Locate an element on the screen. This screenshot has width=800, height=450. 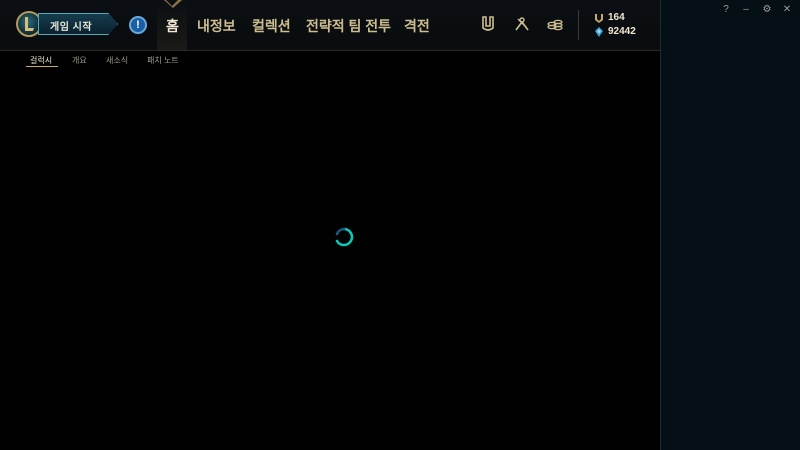
nav-clash: 격전 is located at coordinates (417, 26).